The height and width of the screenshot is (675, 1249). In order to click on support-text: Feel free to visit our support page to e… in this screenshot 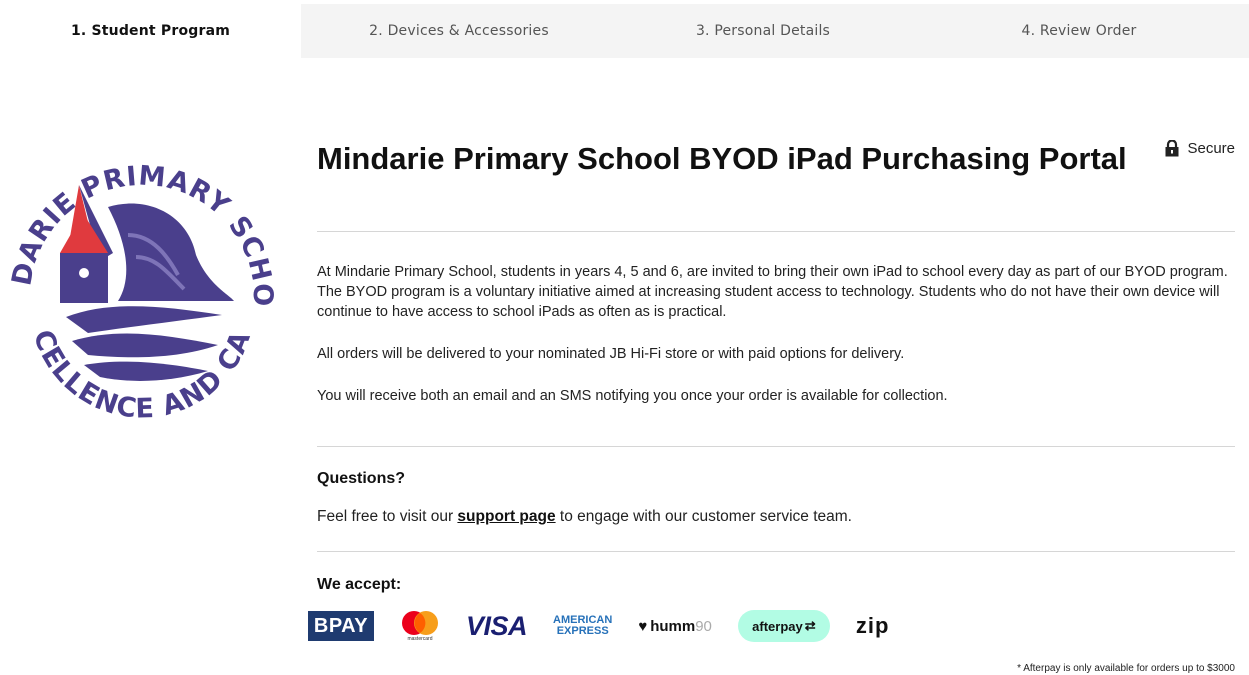, I will do `click(584, 516)`.